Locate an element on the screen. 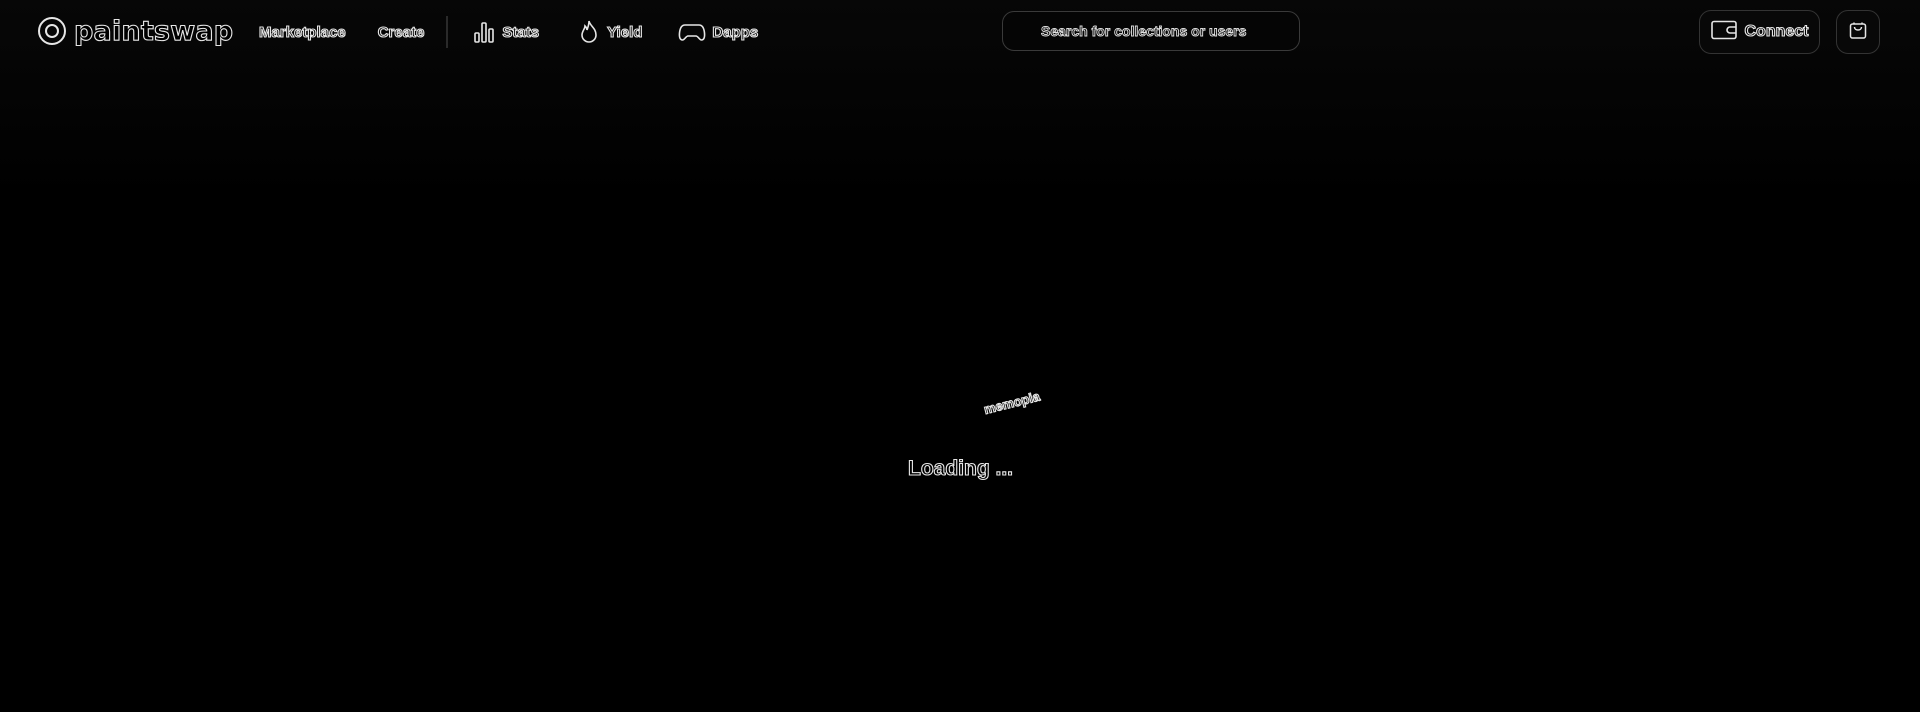  loading-tag: memopia is located at coordinates (1012, 402).